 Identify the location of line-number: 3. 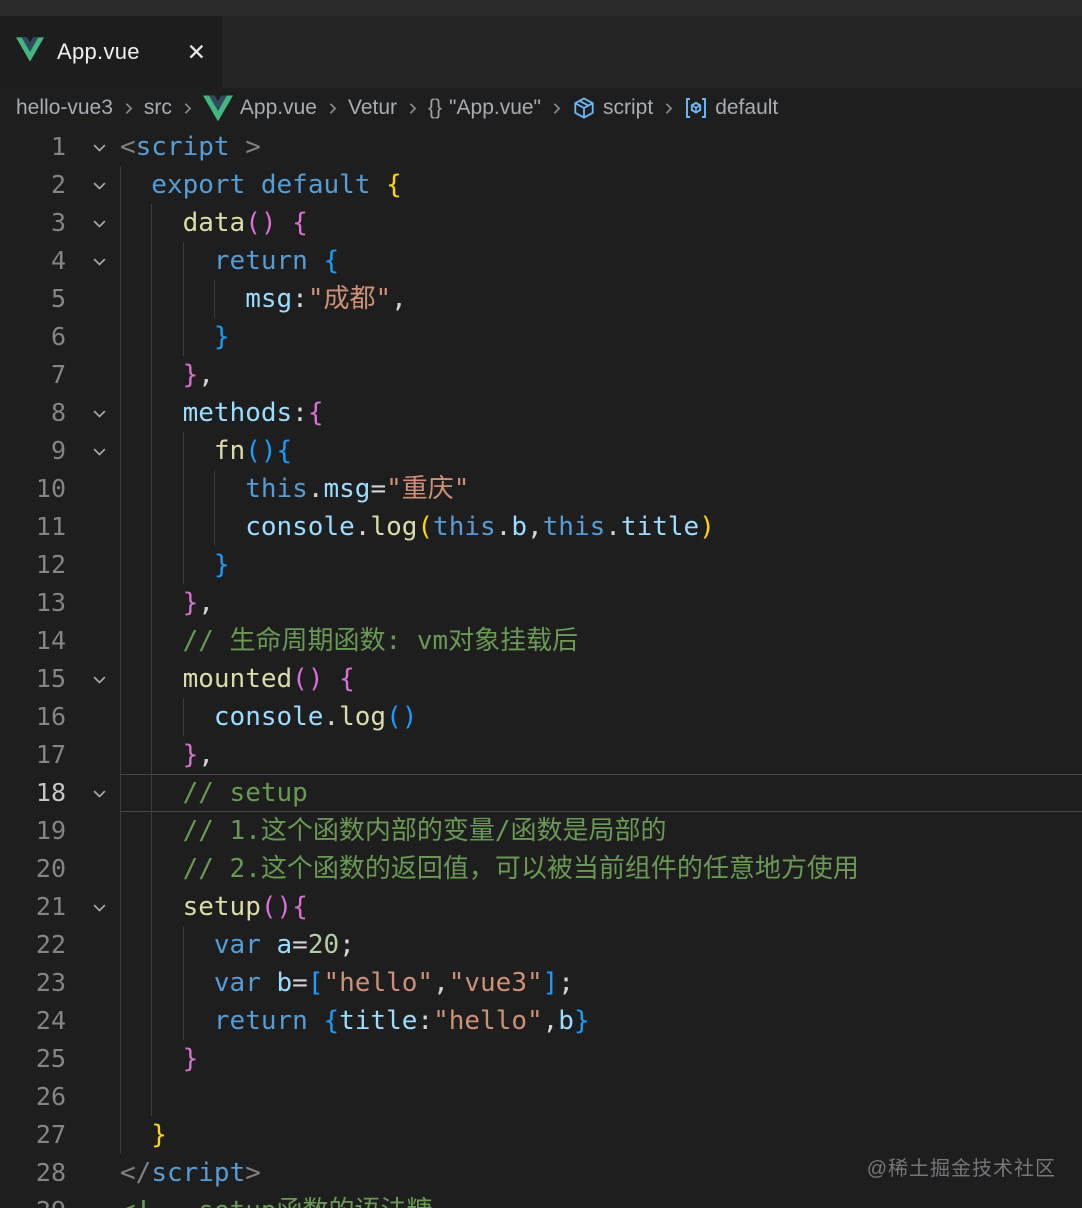
(39, 223).